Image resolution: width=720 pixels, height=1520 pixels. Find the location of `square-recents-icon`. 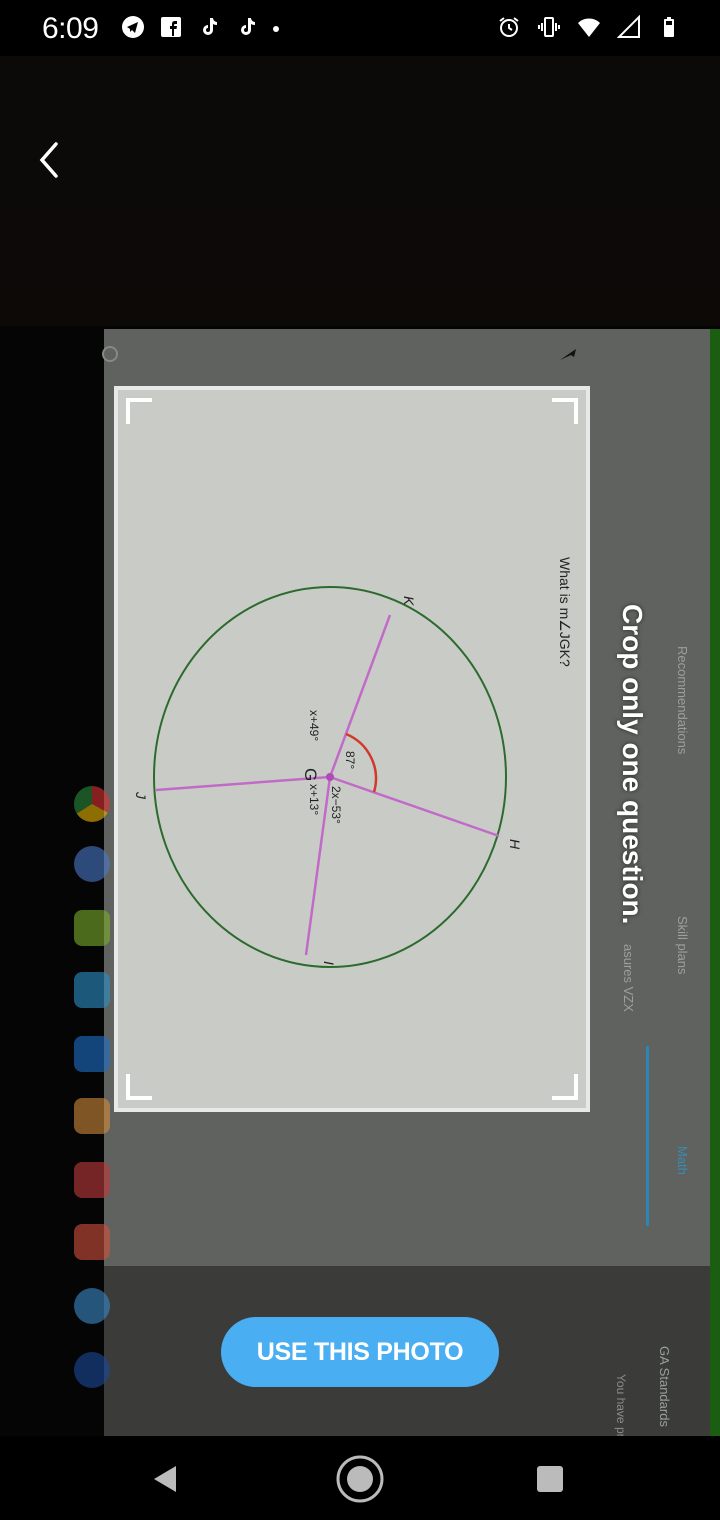

square-recents-icon is located at coordinates (550, 1479).